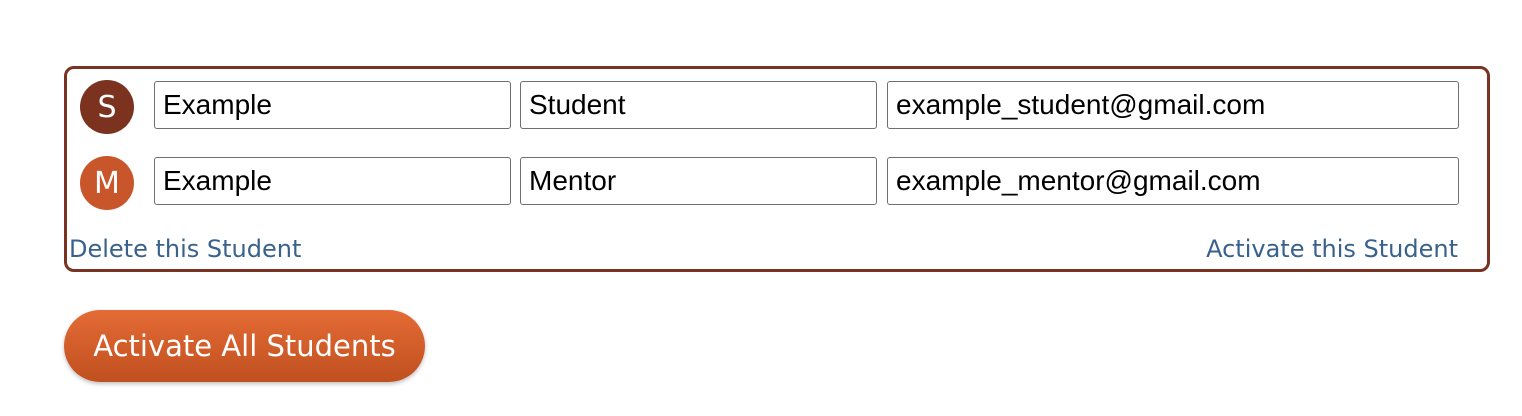 The image size is (1522, 416). What do you see at coordinates (244, 346) in the screenshot?
I see `activate-all-students-button: Activate All Students` at bounding box center [244, 346].